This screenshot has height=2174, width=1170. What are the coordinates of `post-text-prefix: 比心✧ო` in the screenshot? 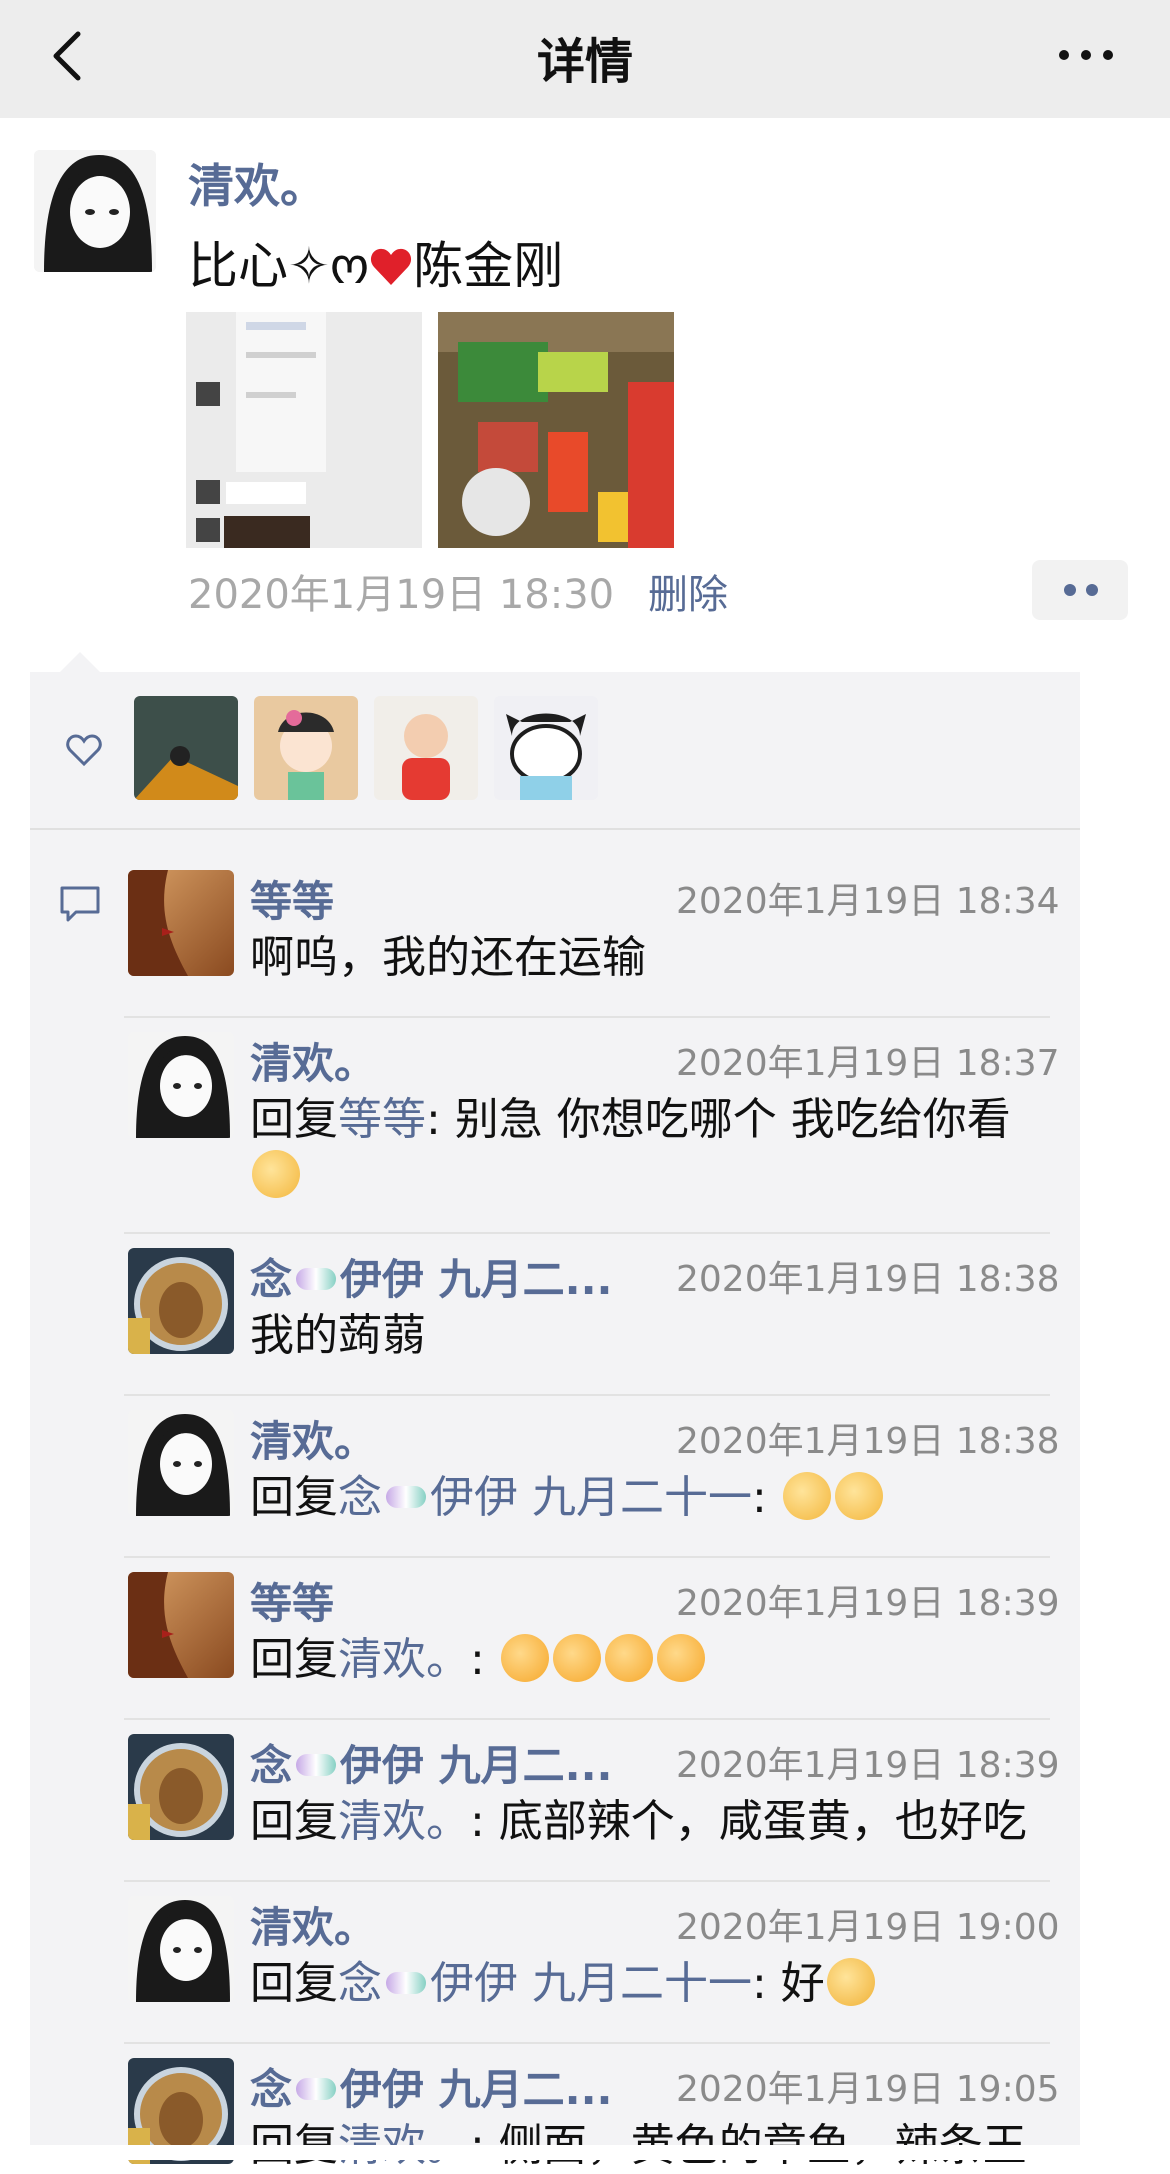 It's located at (279, 266).